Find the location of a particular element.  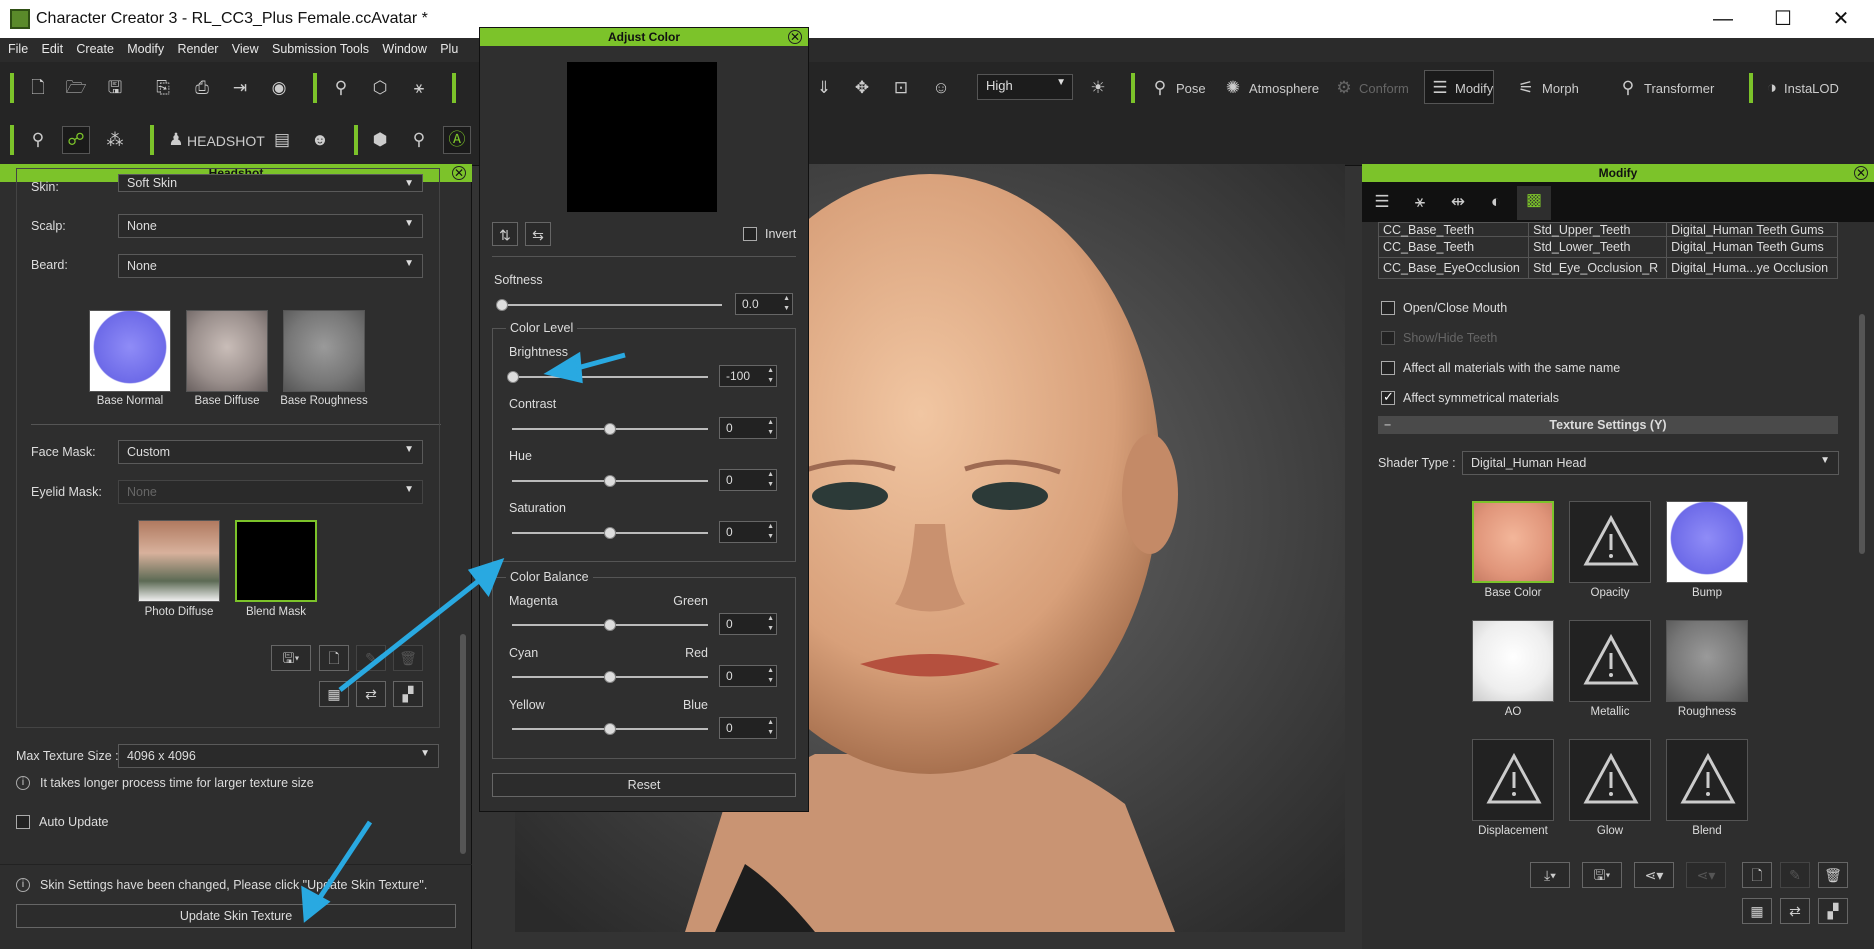

face-mask-dropdown: Custom ▼ is located at coordinates (270, 452).